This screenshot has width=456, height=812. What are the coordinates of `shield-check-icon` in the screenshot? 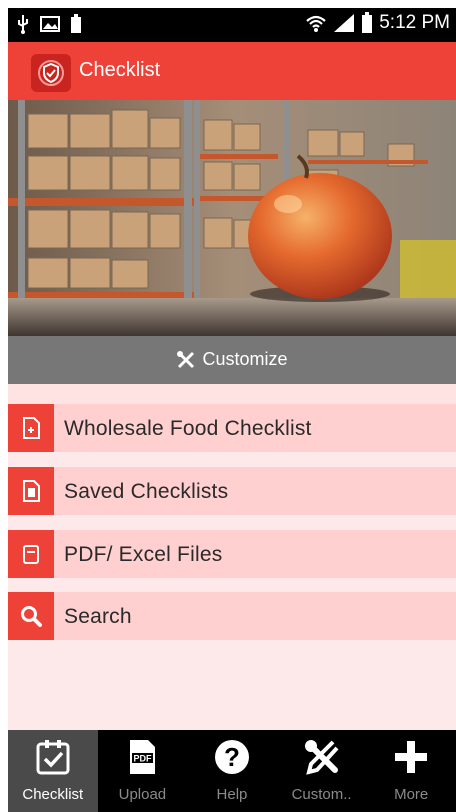 It's located at (51, 73).